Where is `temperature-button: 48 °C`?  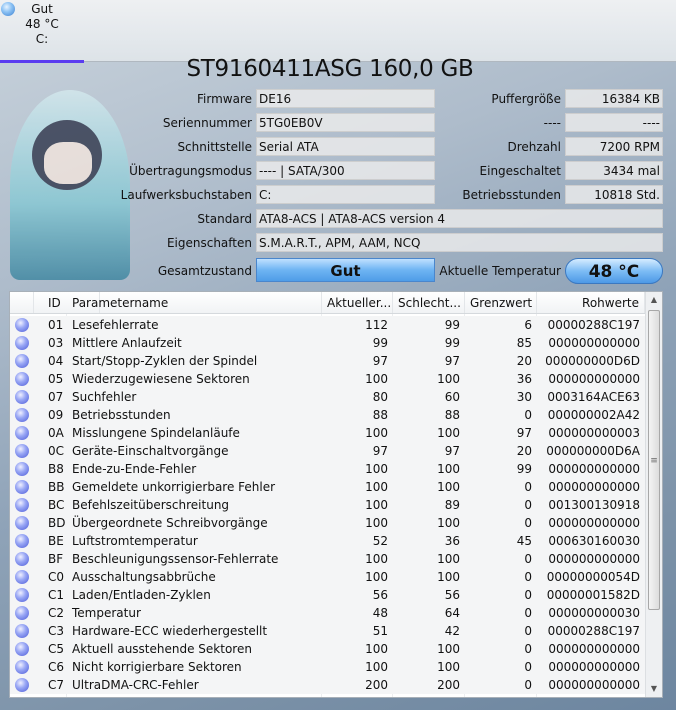 temperature-button: 48 °C is located at coordinates (614, 271).